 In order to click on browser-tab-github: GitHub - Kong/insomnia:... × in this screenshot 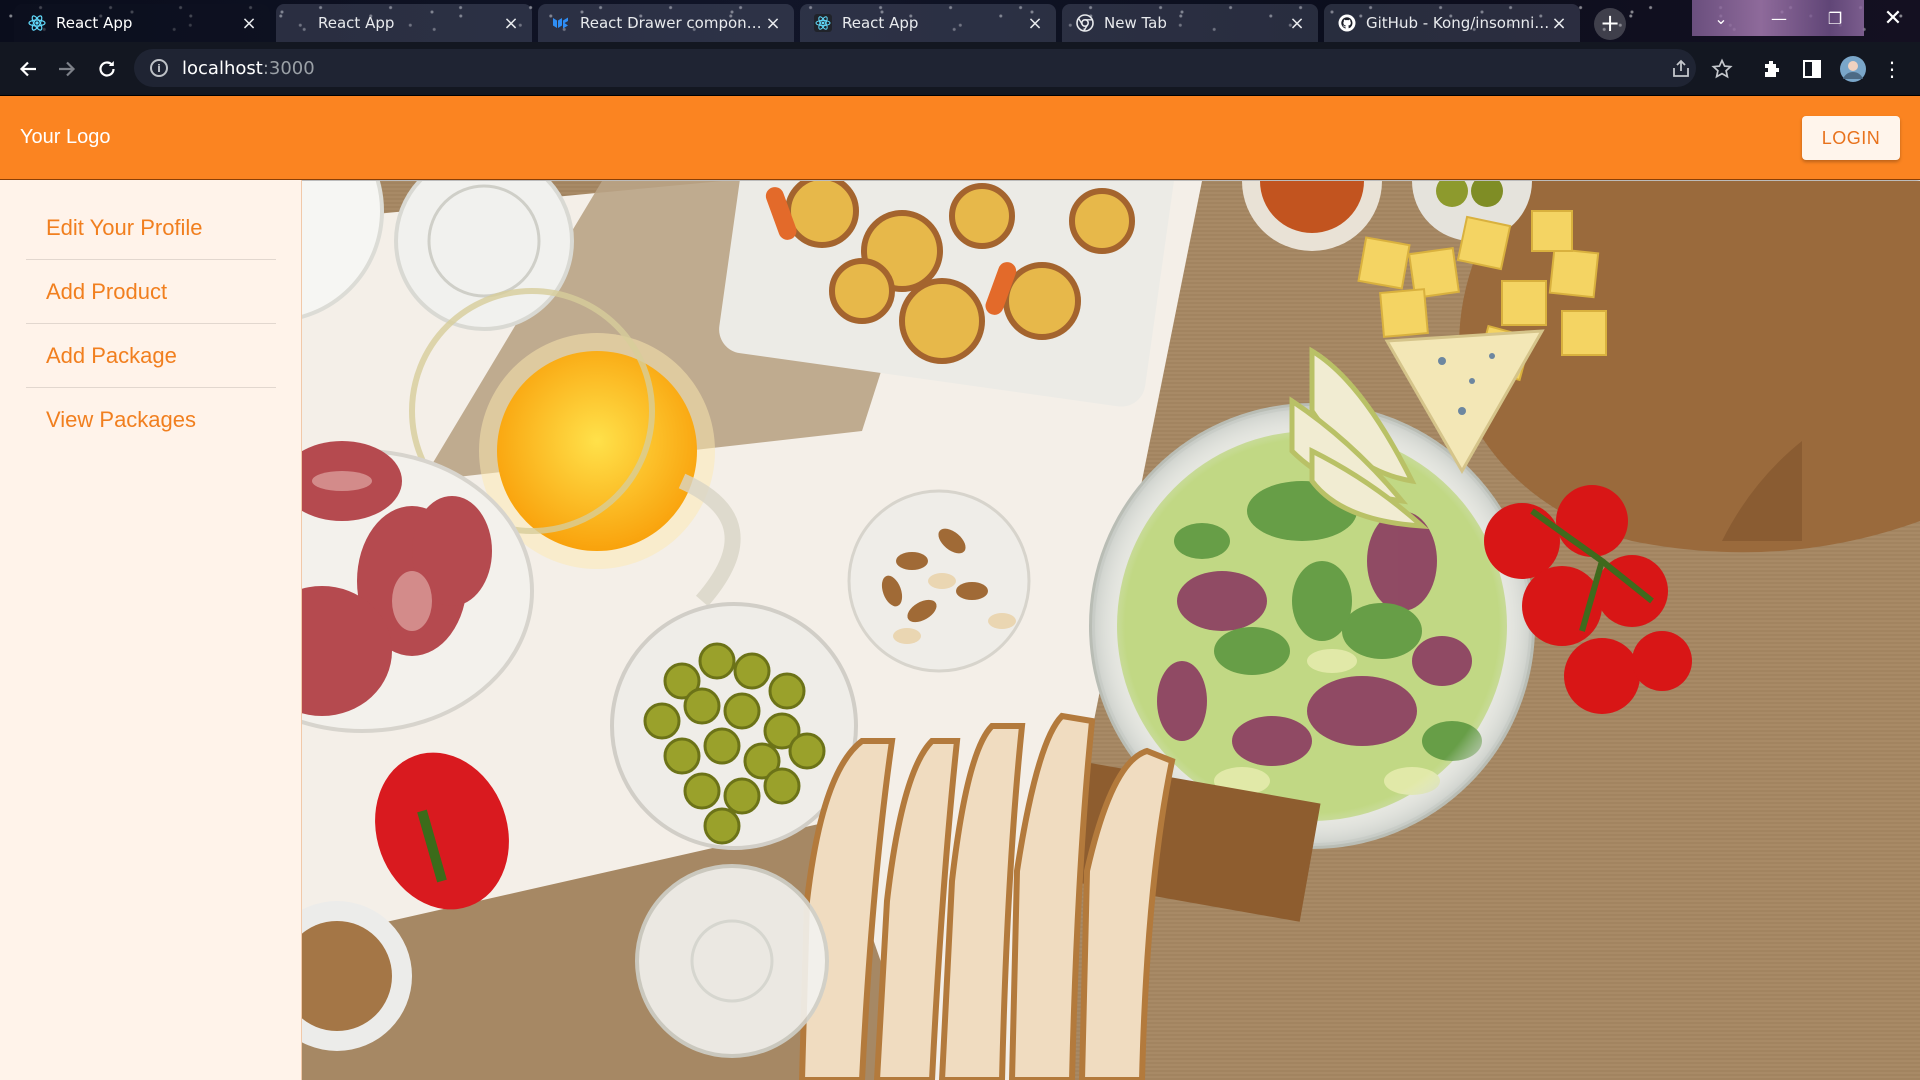, I will do `click(1452, 23)`.